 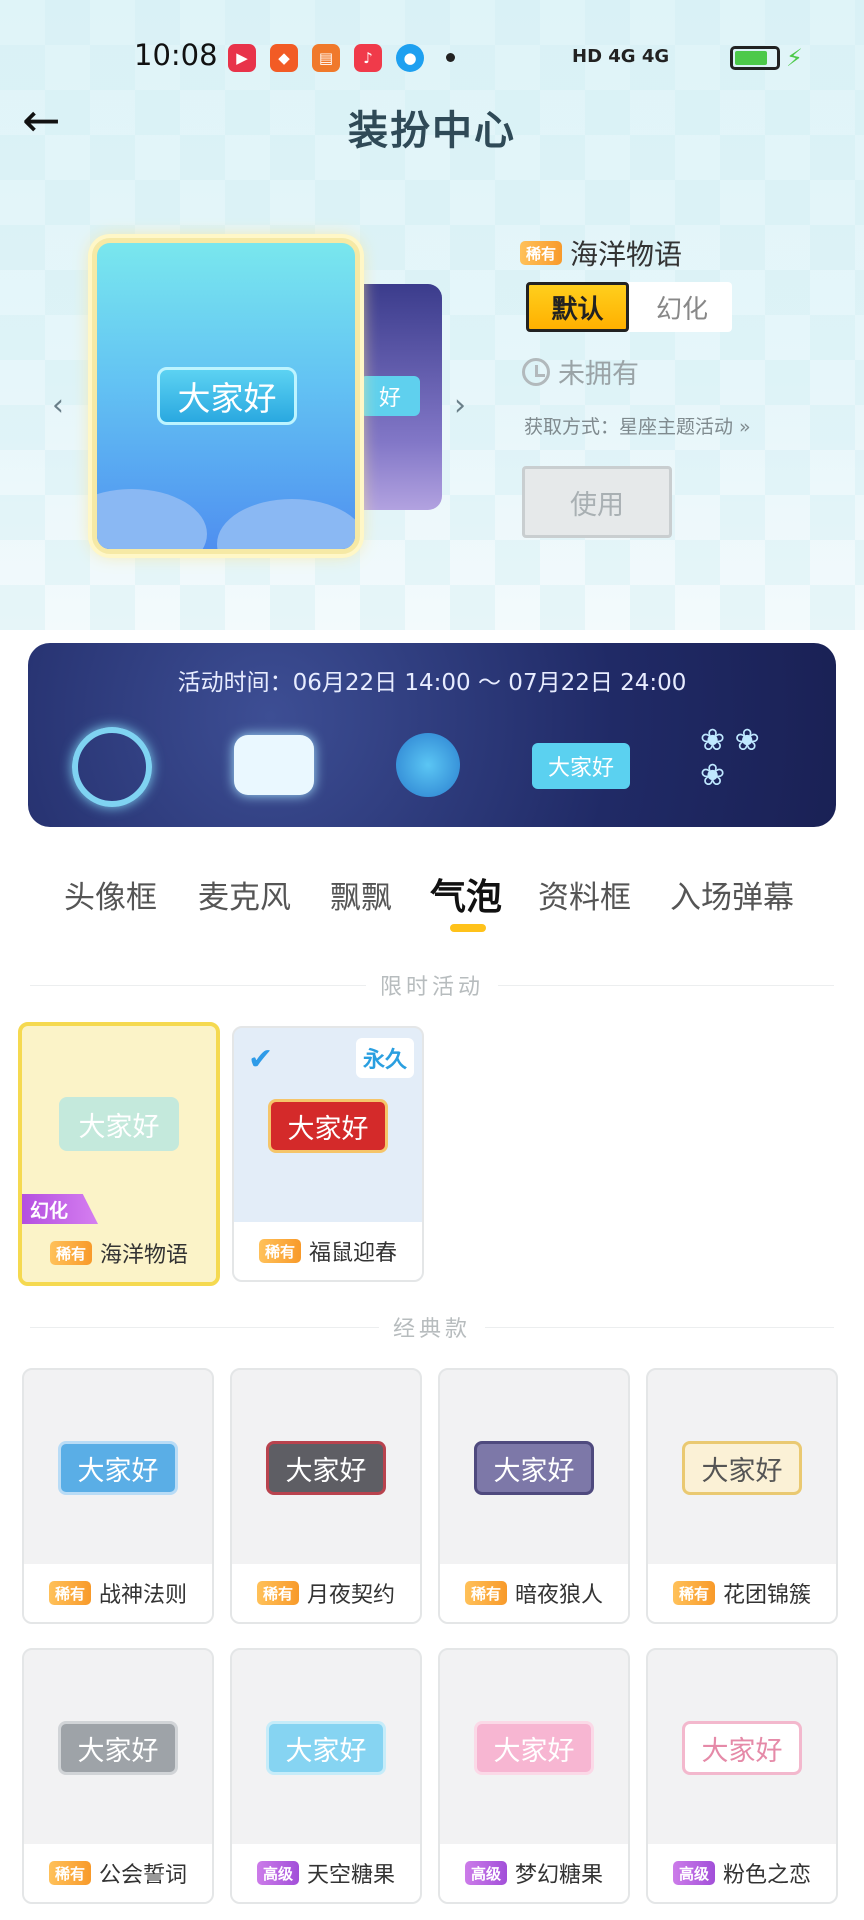 I want to click on status-time: 10:08, so click(x=176, y=55).